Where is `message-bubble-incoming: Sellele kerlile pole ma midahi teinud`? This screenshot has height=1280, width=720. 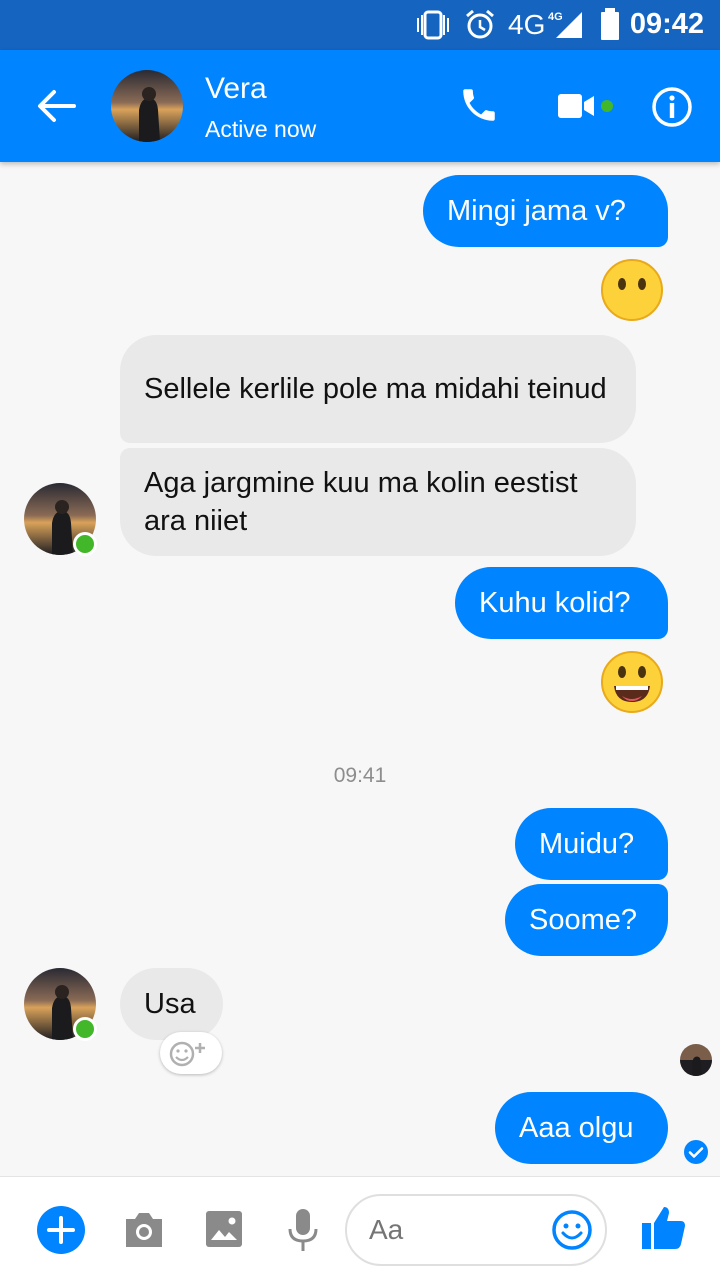
message-bubble-incoming: Sellele kerlile pole ma midahi teinud is located at coordinates (378, 389).